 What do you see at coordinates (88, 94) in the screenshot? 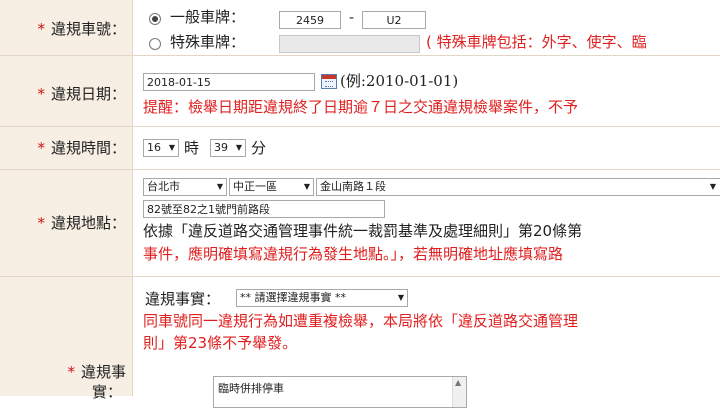
I see `date-label: 違規日期：` at bounding box center [88, 94].